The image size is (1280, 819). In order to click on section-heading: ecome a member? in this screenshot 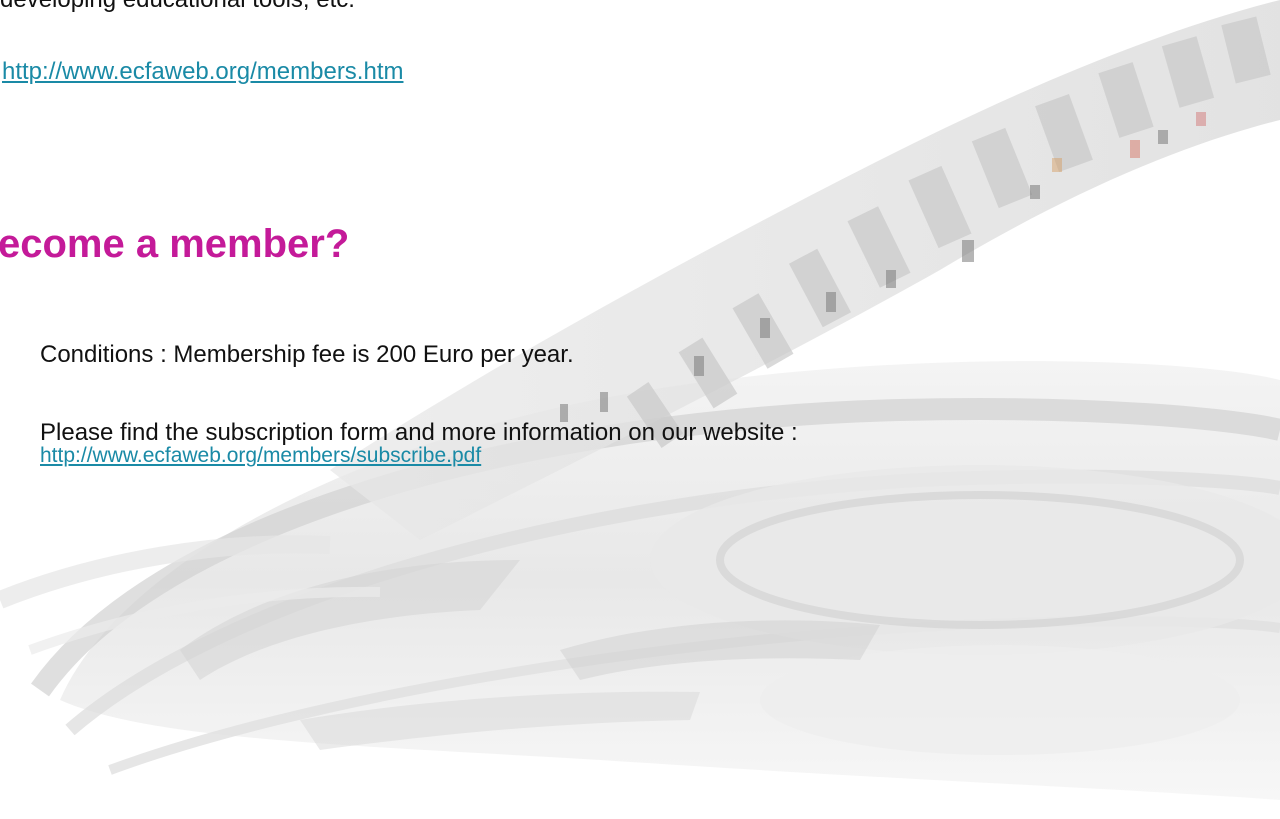, I will do `click(175, 244)`.